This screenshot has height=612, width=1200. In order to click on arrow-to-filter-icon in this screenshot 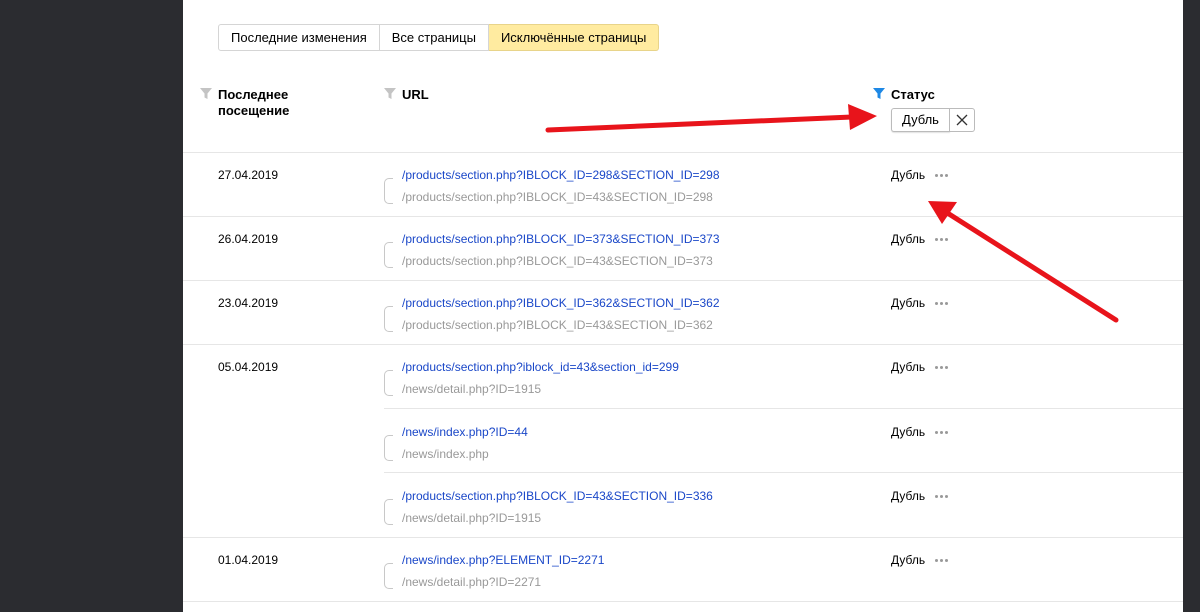, I will do `click(711, 118)`.